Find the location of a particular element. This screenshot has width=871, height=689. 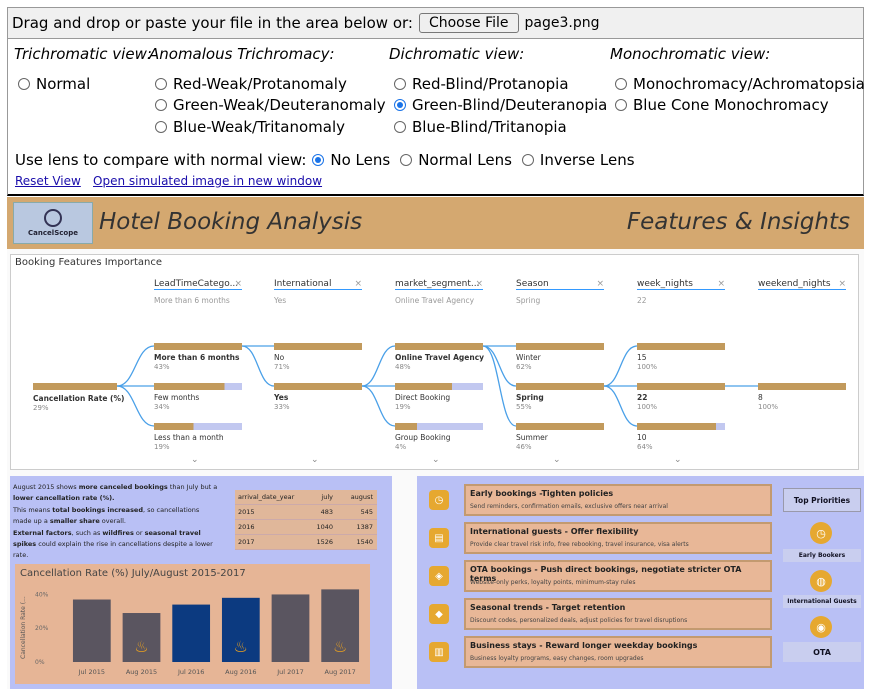

tree-node-label: Few months is located at coordinates (177, 397).